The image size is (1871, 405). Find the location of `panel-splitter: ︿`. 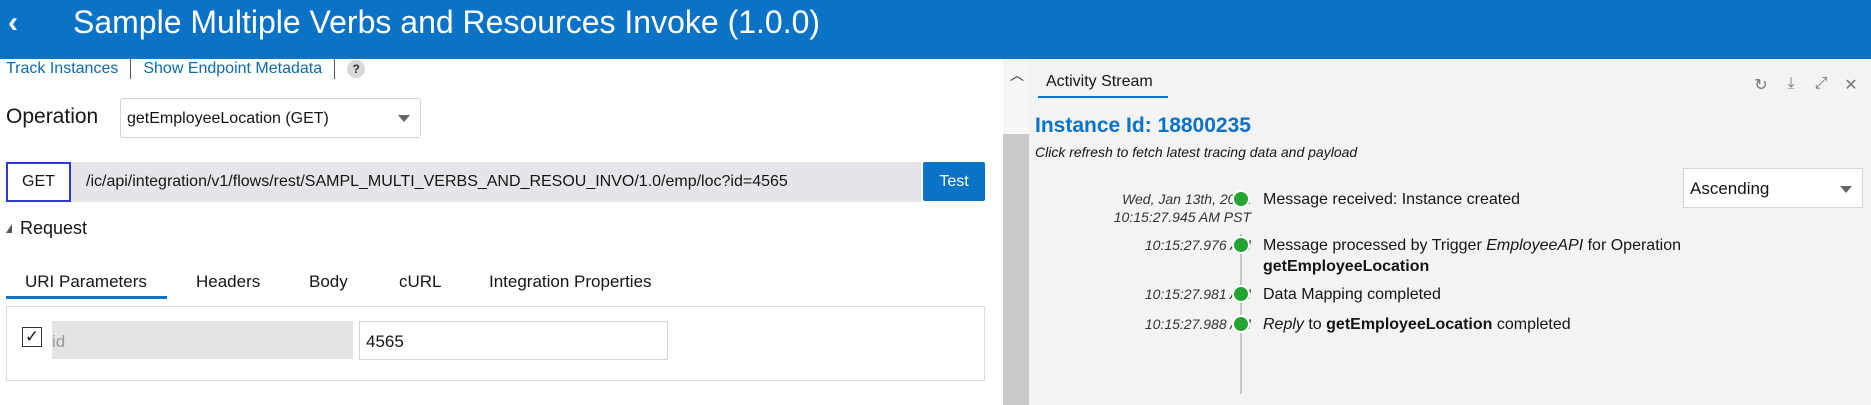

panel-splitter: ︿ is located at coordinates (1016, 232).